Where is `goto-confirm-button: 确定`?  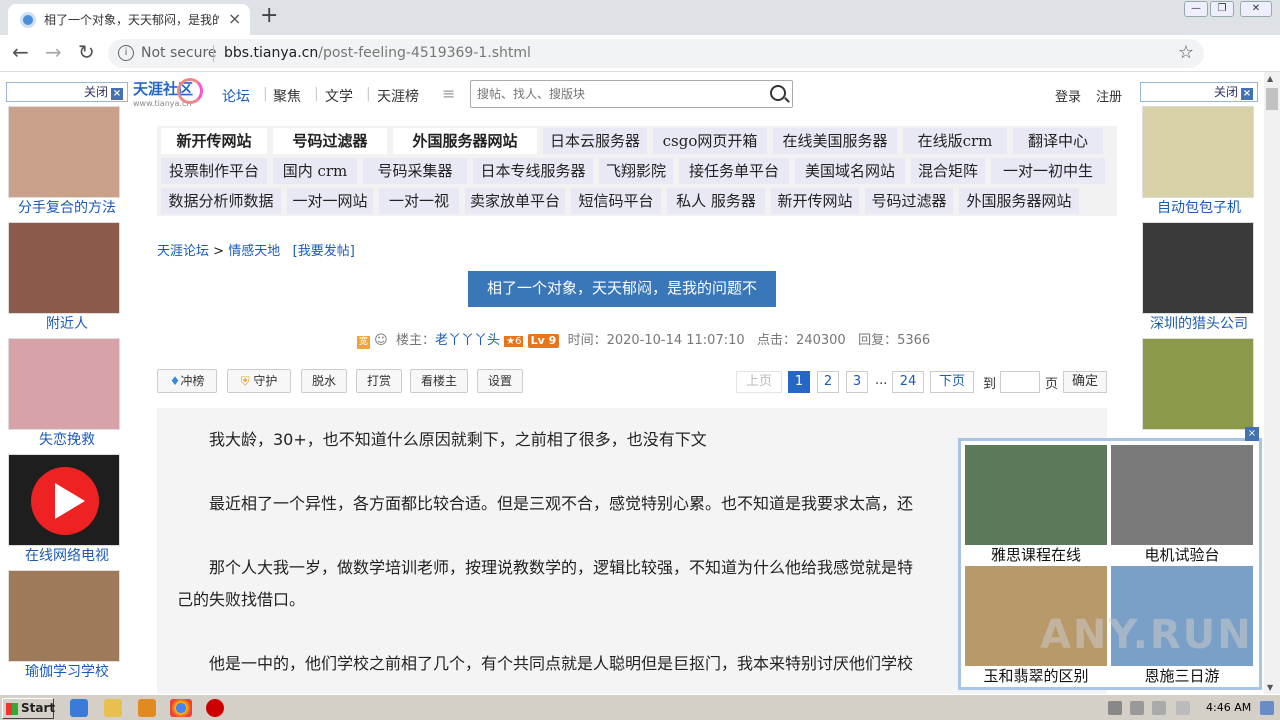
goto-confirm-button: 确定 is located at coordinates (1085, 382).